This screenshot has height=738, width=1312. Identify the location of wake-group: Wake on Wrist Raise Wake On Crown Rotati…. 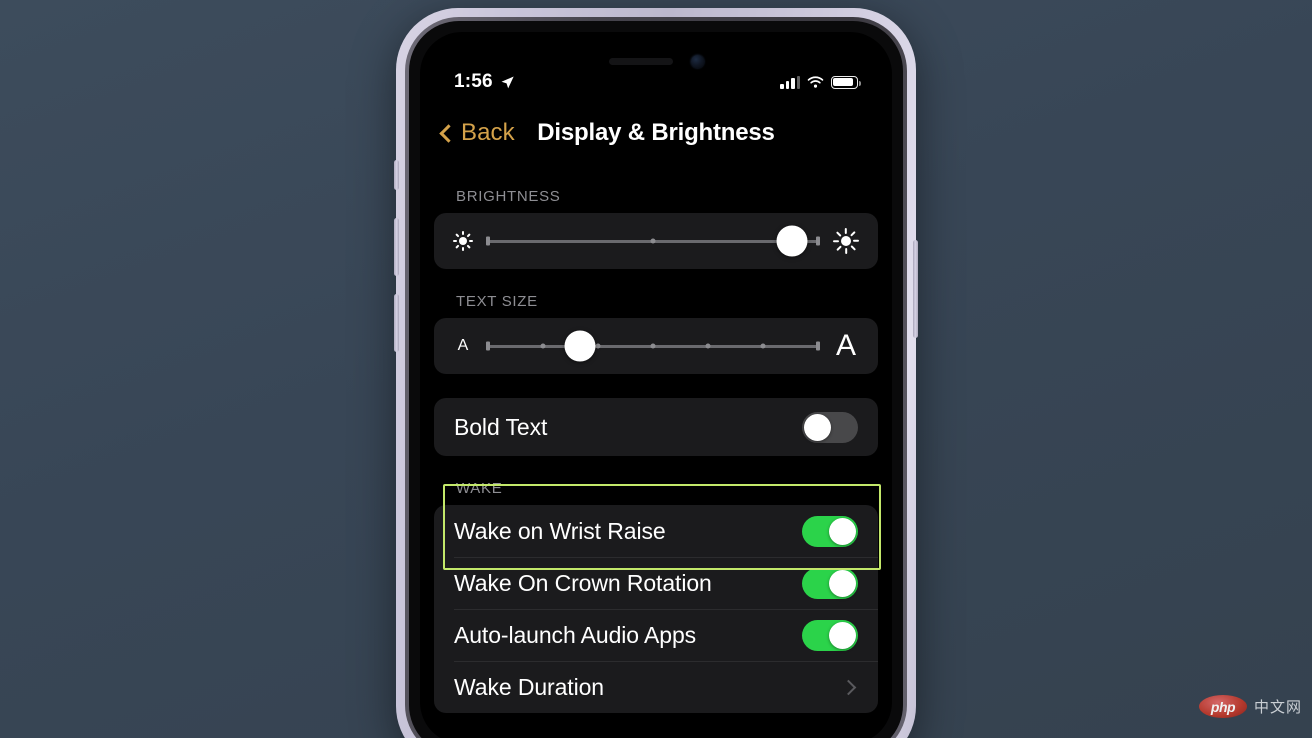
(656, 609).